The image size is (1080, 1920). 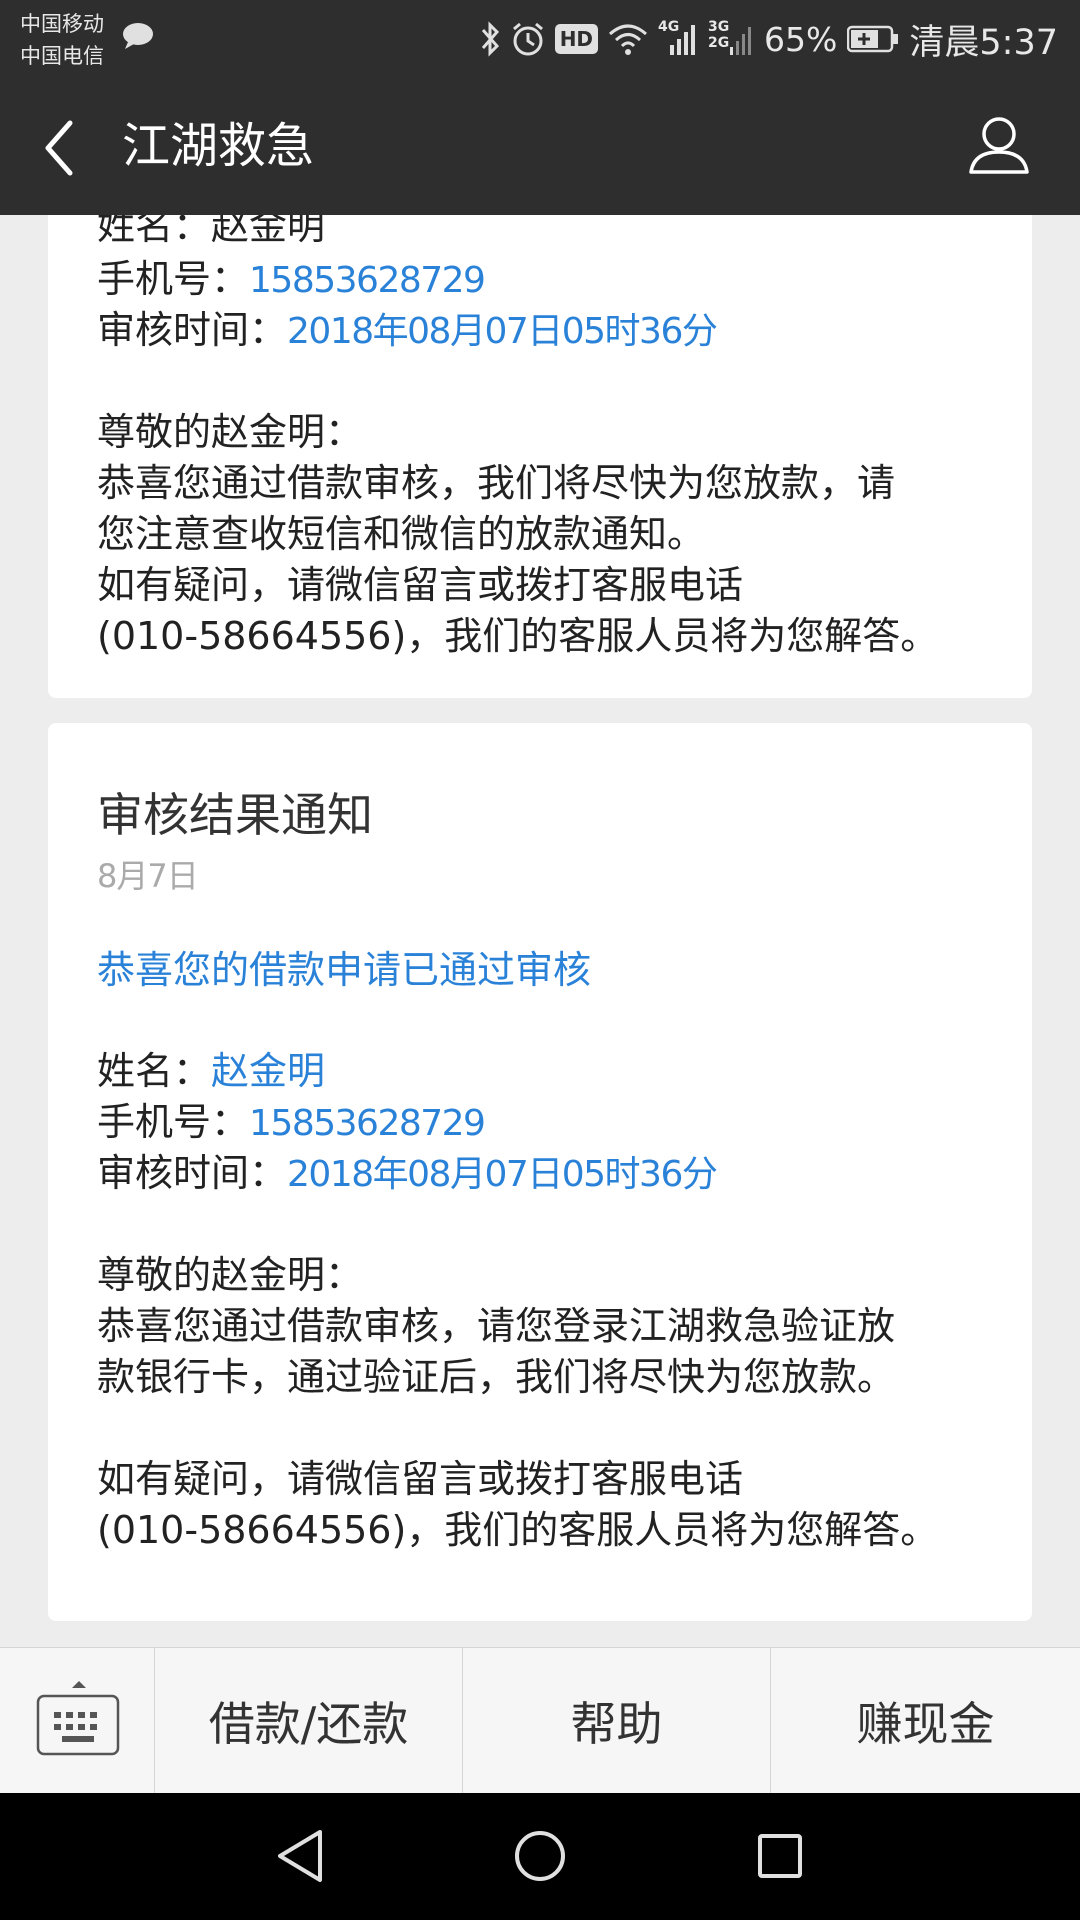 I want to click on menu-loan-repay-button: 借款/还款, so click(x=309, y=1721).